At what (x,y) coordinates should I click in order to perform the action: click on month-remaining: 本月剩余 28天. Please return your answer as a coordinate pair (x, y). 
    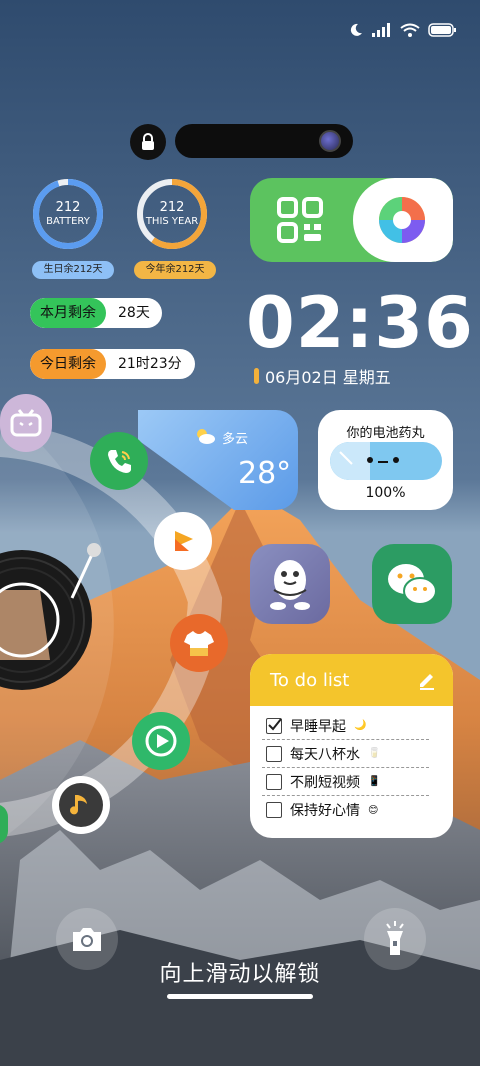
    Looking at the image, I should click on (96, 313).